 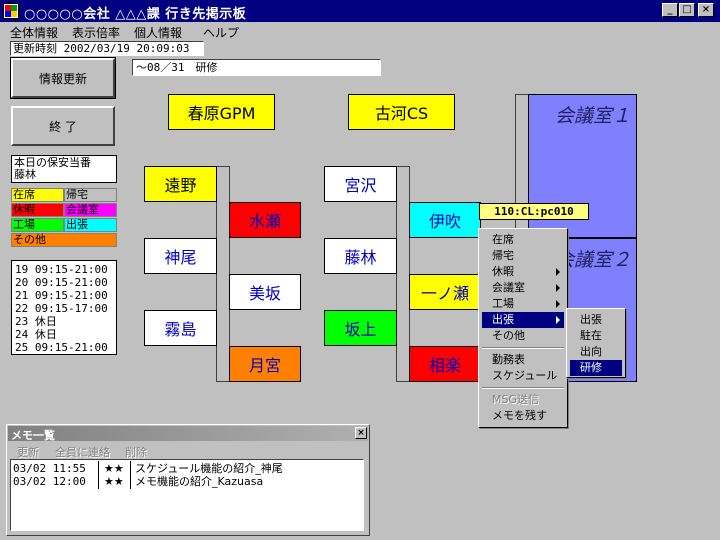 What do you see at coordinates (360, 11) in the screenshot?
I see `title-bar: ○○○○○会社 △△△課 行き先掲示板 _ □ ×` at bounding box center [360, 11].